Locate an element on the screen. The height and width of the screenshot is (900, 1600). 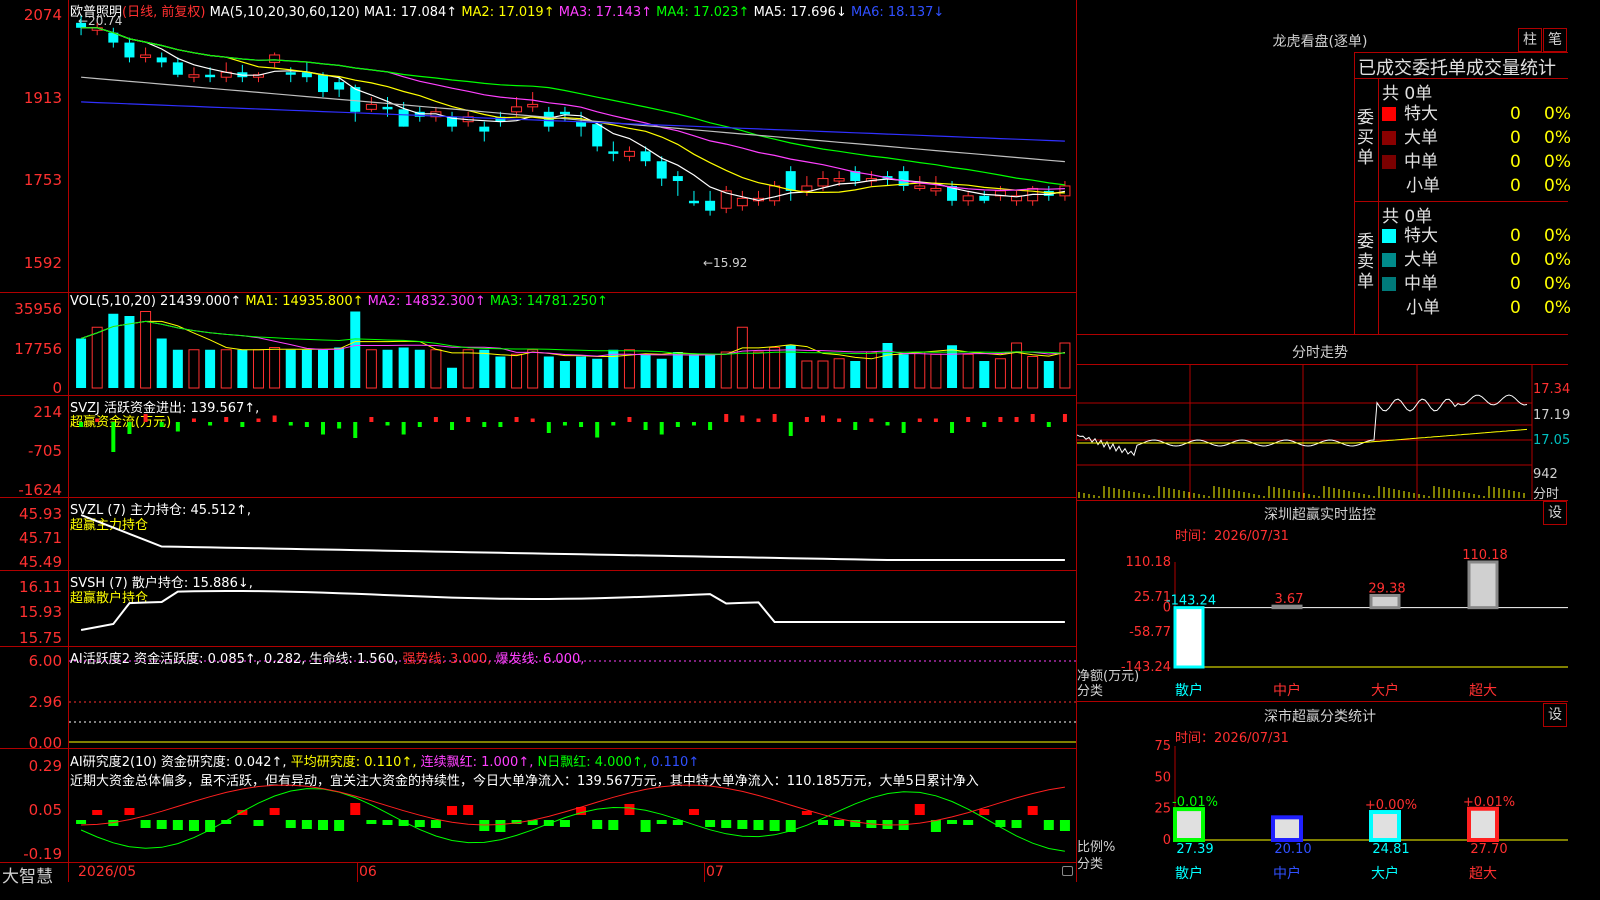
mon-axis-label: -58.77 is located at coordinates (1150, 632).